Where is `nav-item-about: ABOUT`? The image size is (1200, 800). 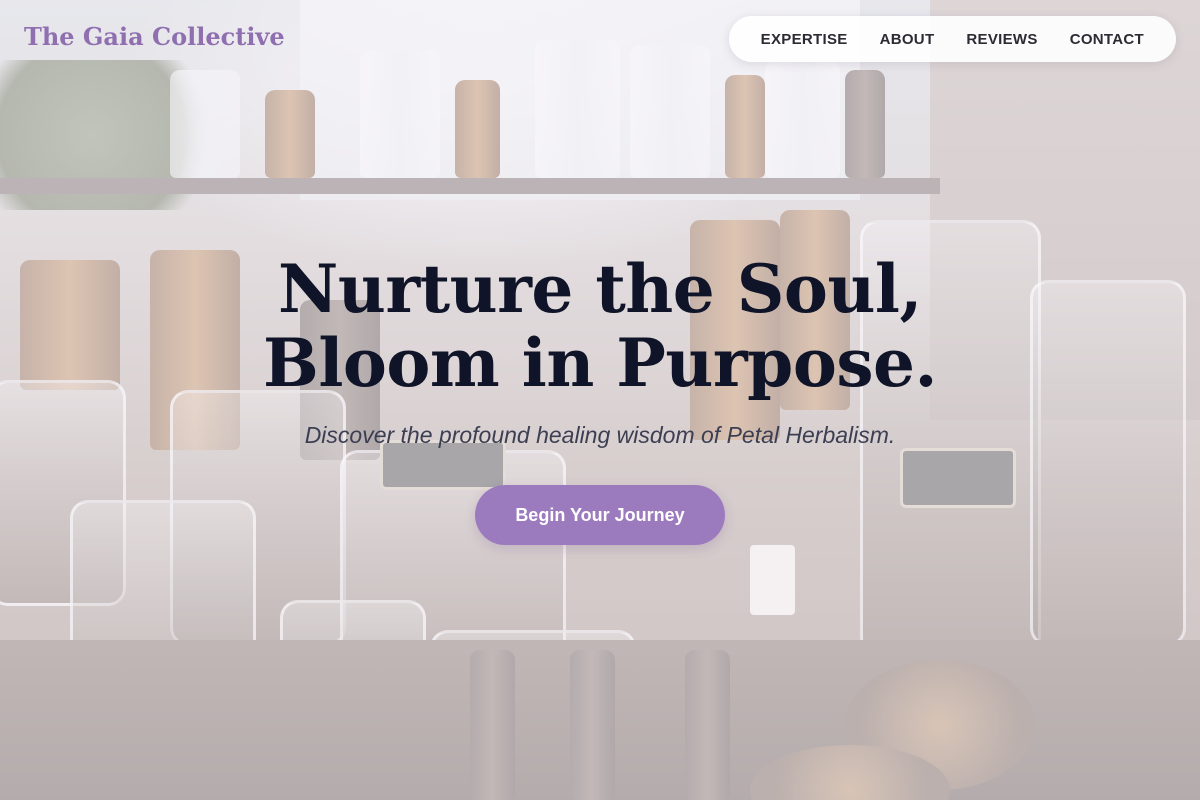 nav-item-about: ABOUT is located at coordinates (907, 39).